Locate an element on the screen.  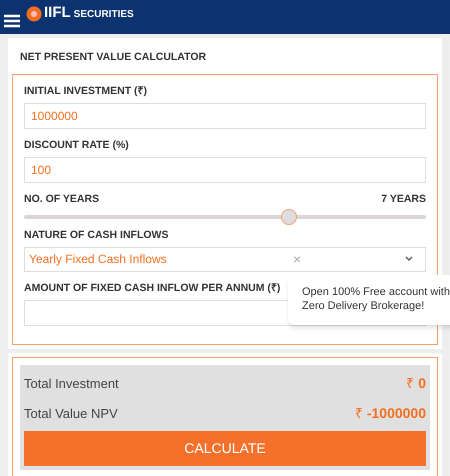
slider-track is located at coordinates (225, 216).